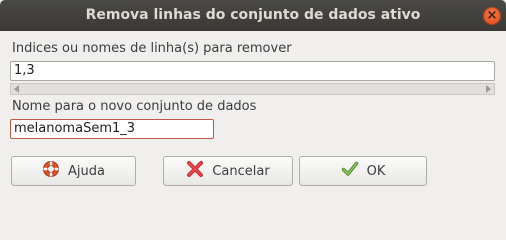 Image resolution: width=506 pixels, height=240 pixels. What do you see at coordinates (86, 171) in the screenshot?
I see `help-button-label: Ajuda` at bounding box center [86, 171].